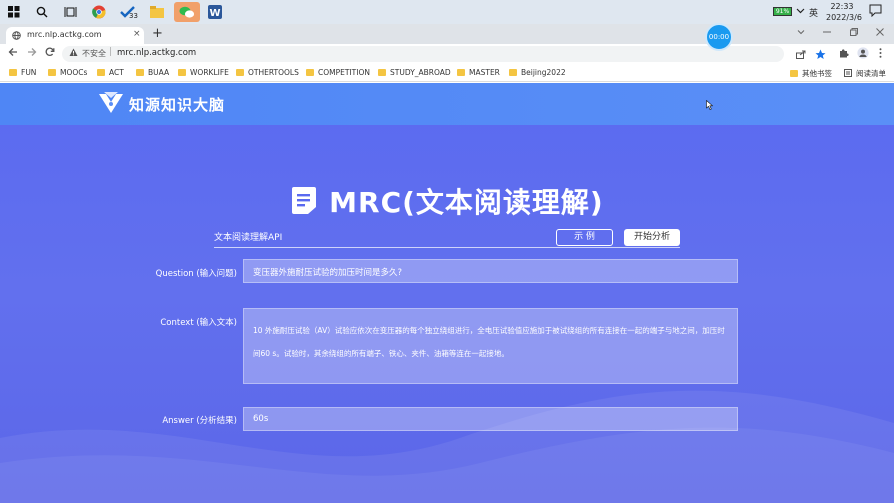  What do you see at coordinates (420, 72) in the screenshot?
I see `bookmark-label: STUDY_ABROAD` at bounding box center [420, 72].